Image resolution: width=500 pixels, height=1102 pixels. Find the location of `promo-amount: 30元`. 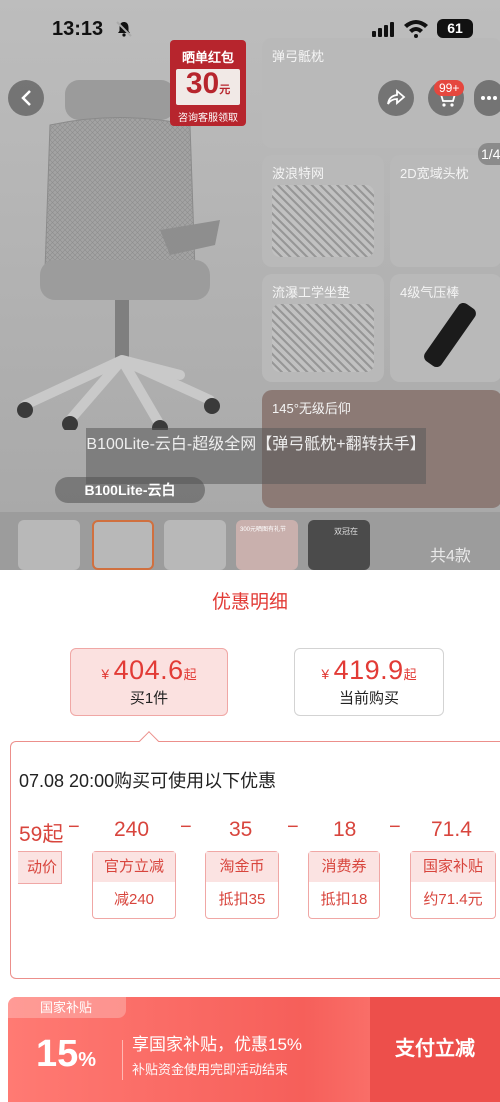

promo-amount: 30元 is located at coordinates (208, 87).